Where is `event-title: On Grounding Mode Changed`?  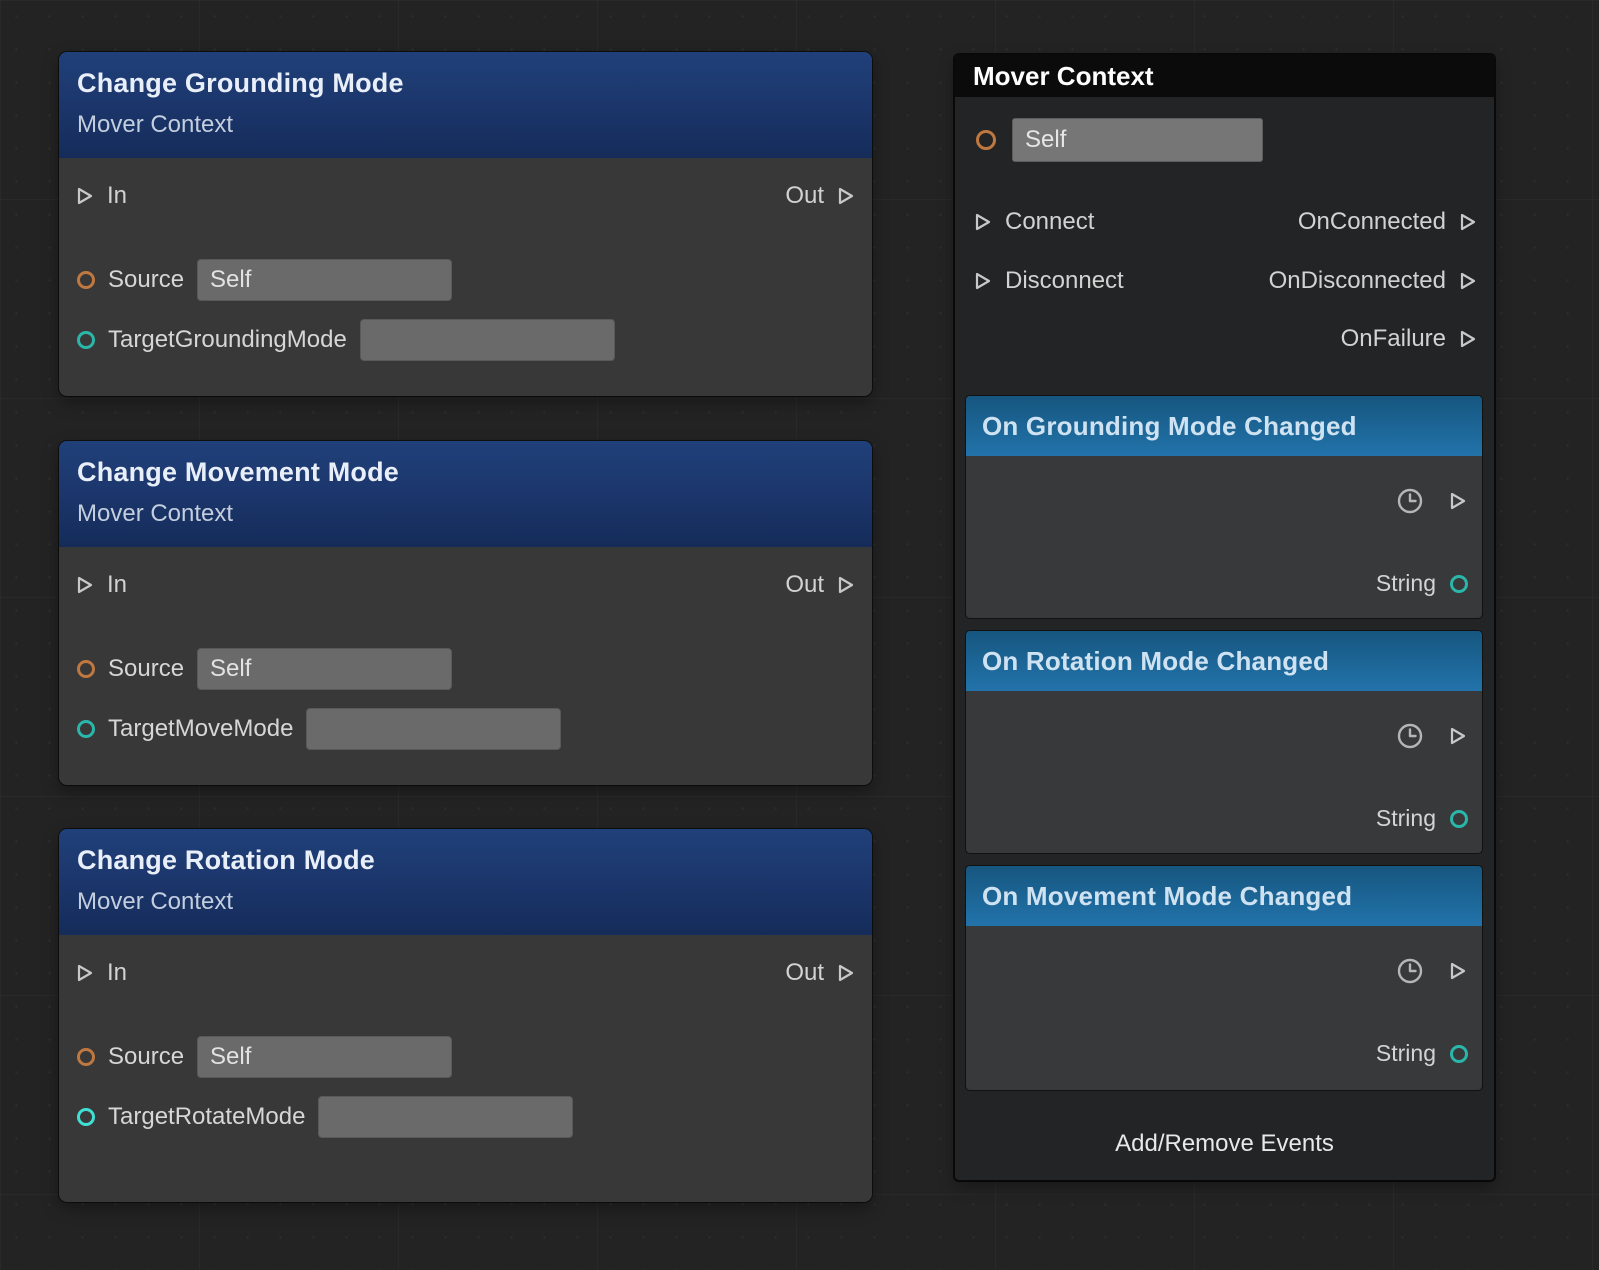
event-title: On Grounding Mode Changed is located at coordinates (1169, 425).